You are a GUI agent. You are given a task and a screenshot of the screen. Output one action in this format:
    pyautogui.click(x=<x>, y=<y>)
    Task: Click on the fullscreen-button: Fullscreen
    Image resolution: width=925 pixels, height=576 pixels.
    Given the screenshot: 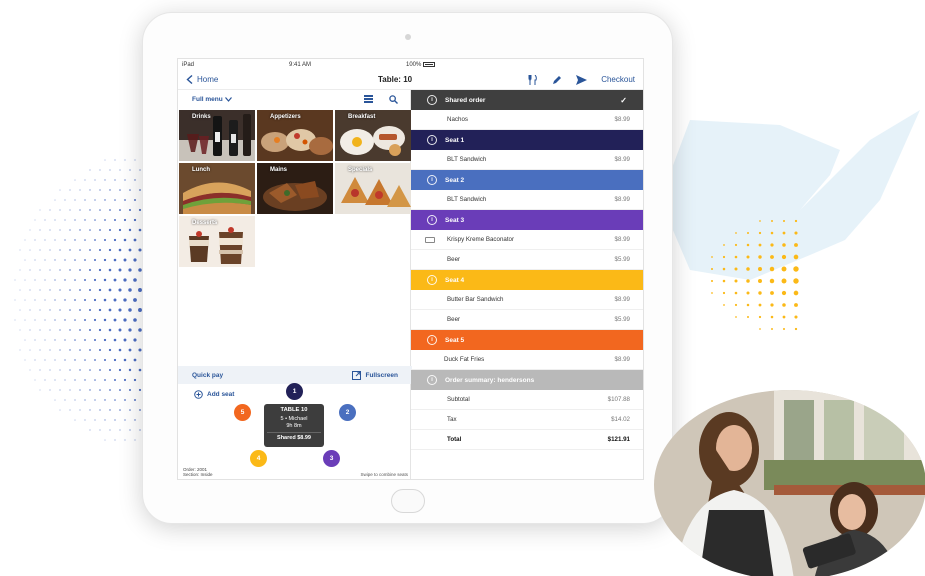 What is the action you would take?
    pyautogui.click(x=375, y=375)
    